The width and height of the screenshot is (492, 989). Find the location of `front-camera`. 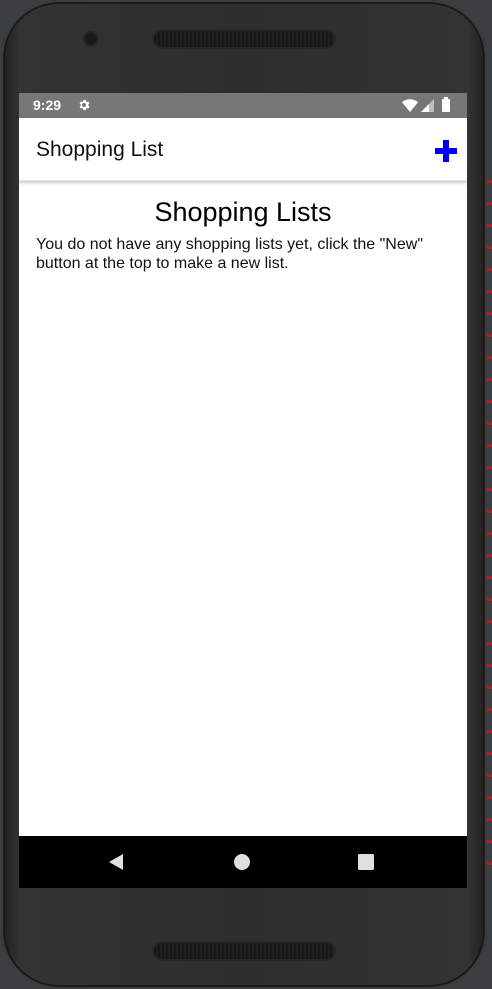

front-camera is located at coordinates (91, 39).